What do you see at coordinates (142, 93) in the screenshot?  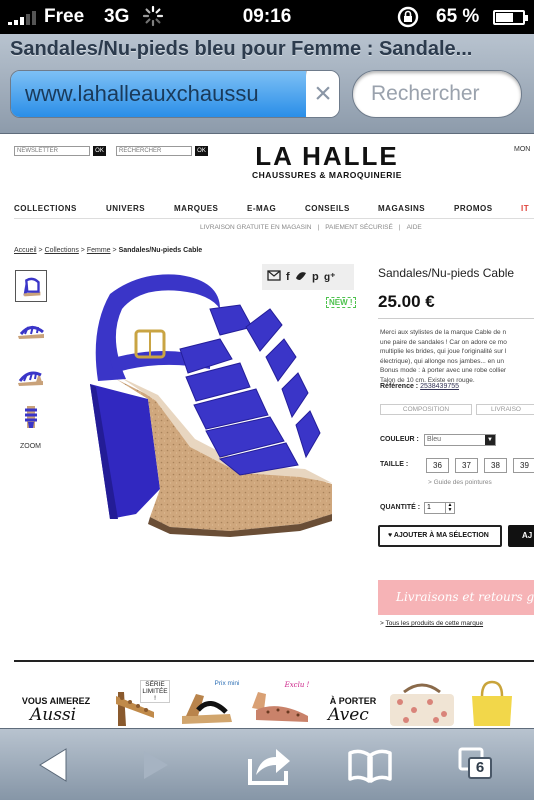 I see `url-text: www.lahalleauxchaussu` at bounding box center [142, 93].